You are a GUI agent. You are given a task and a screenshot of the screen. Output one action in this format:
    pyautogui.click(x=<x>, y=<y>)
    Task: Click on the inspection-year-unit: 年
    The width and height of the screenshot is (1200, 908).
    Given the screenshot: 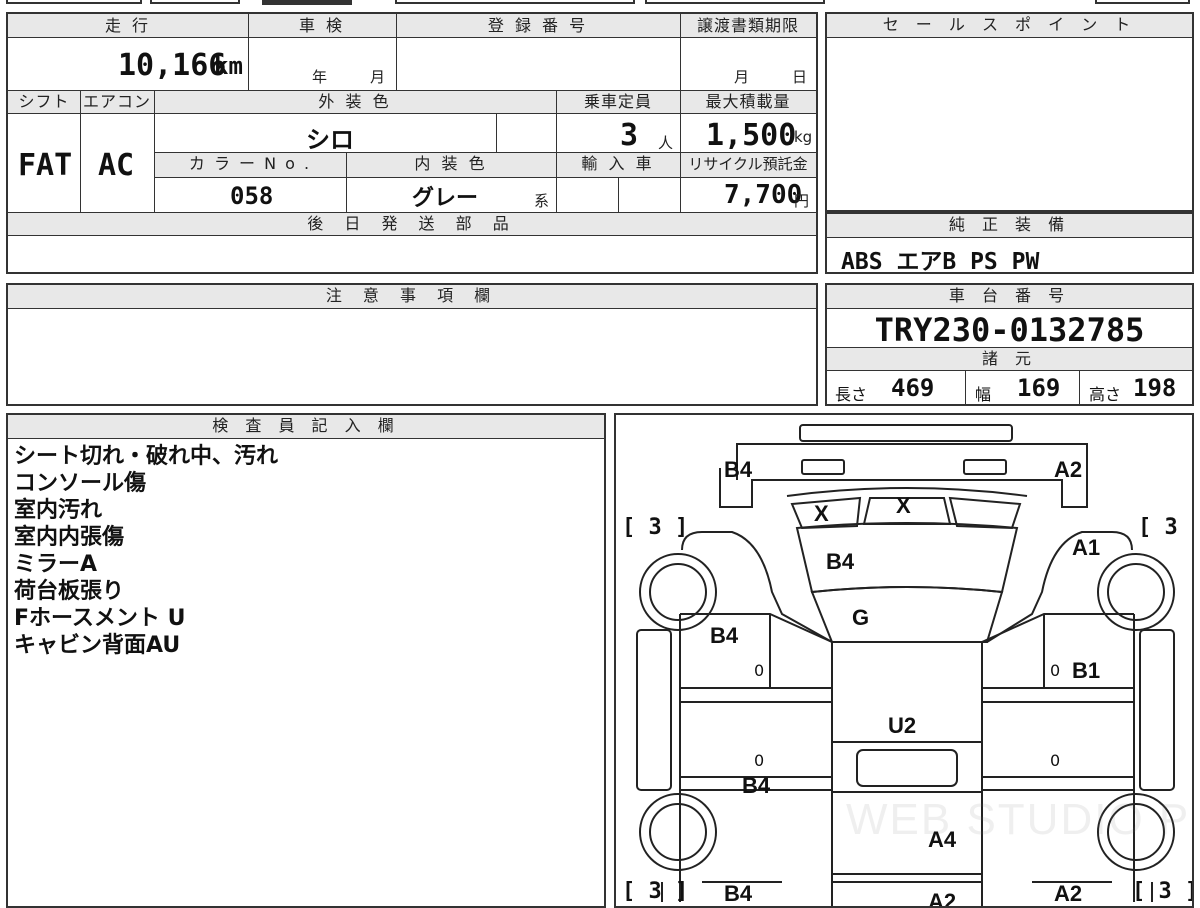 What is the action you would take?
    pyautogui.click(x=320, y=77)
    